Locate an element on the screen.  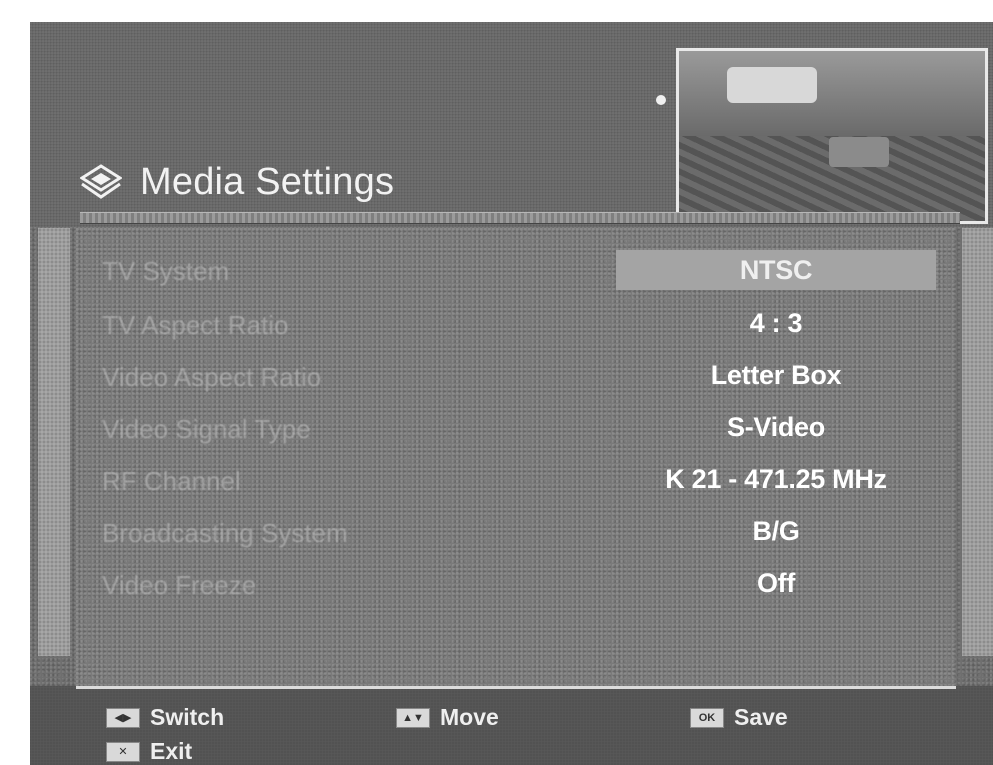
setting-row-tv-aspect-ratio: TV Aspect Ratio 4 : 3 is located at coordinates (516, 324).